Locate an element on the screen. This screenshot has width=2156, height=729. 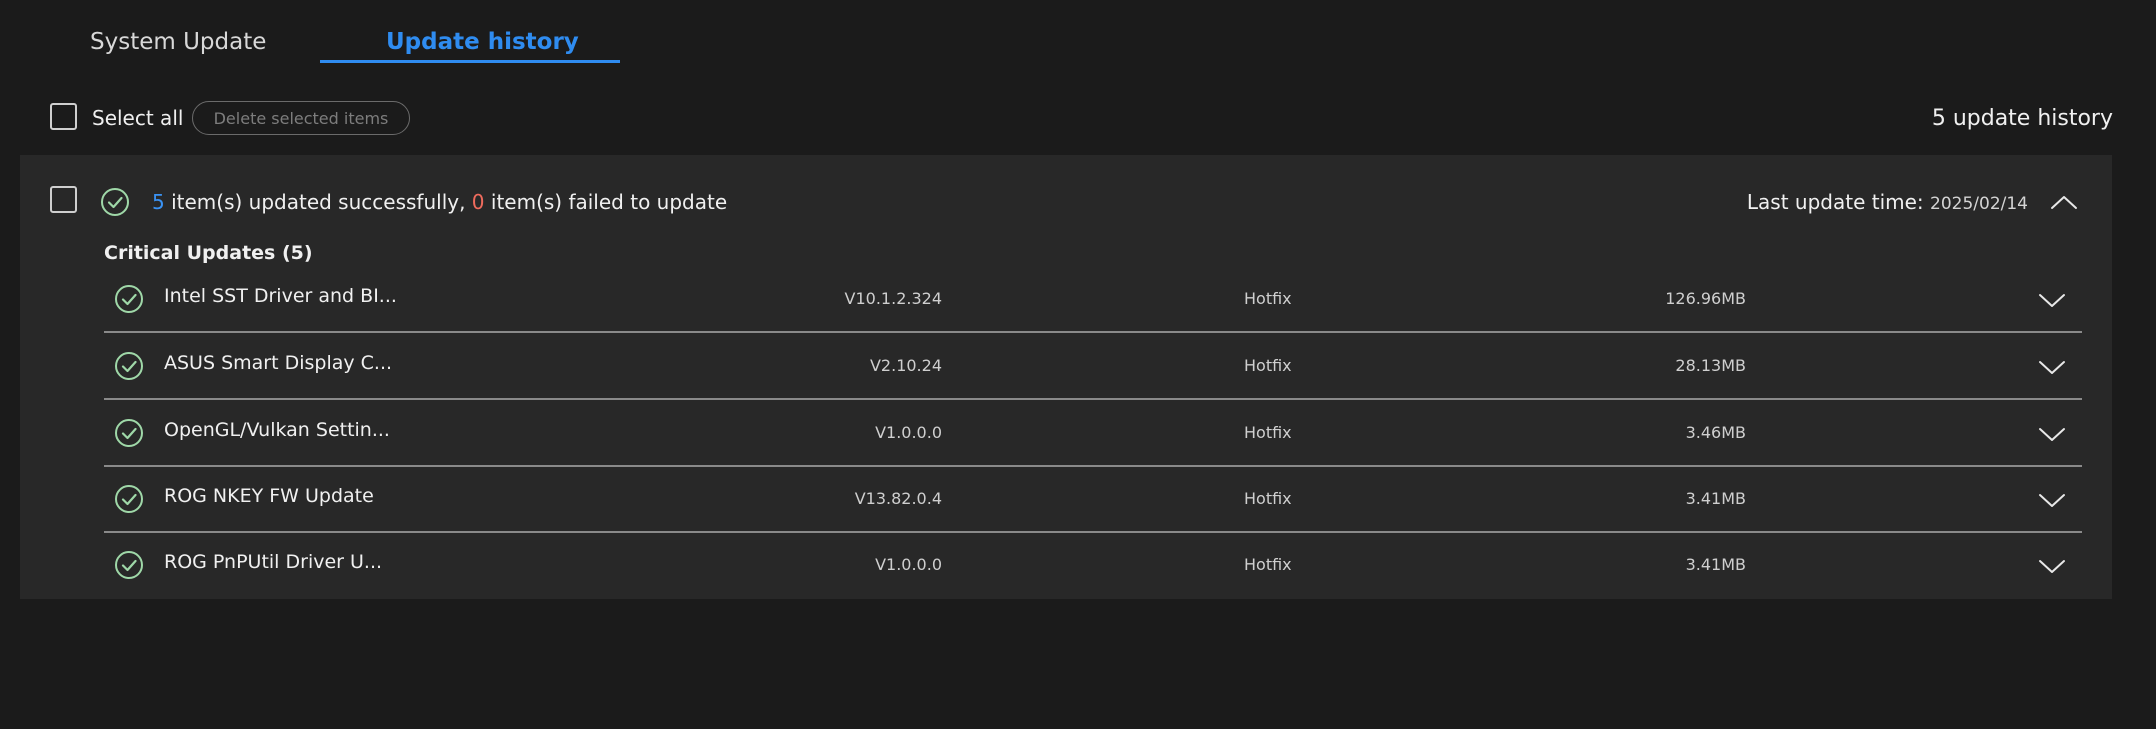
success-text: item(s) updated successfully, is located at coordinates (318, 202).